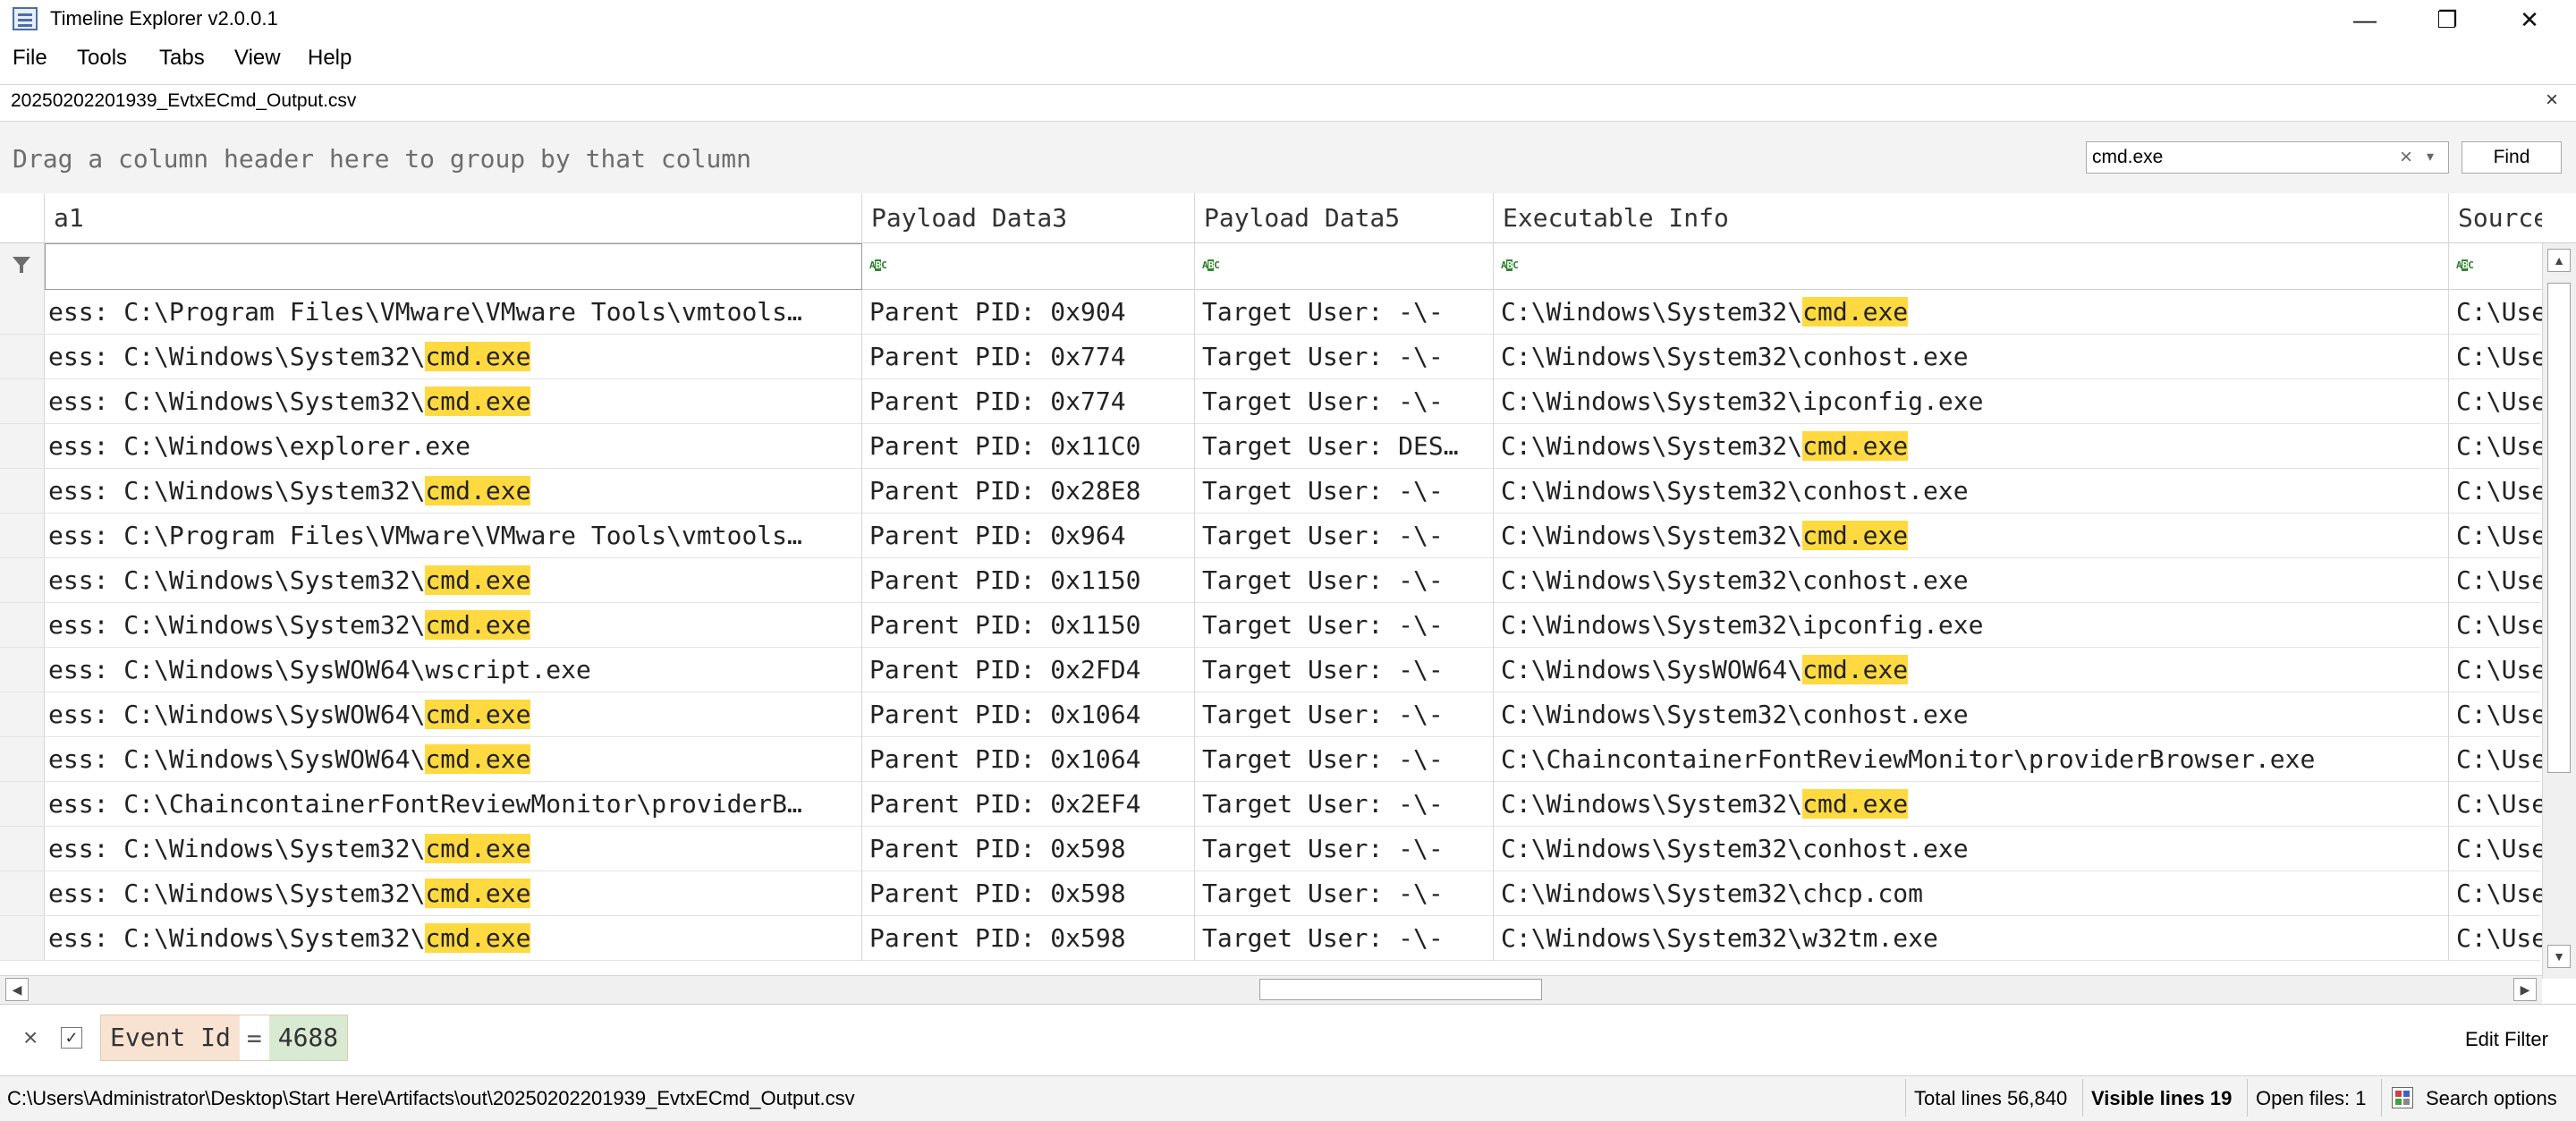 This screenshot has width=2576, height=1121. What do you see at coordinates (1028, 218) in the screenshot?
I see `column-header-payload-data3: Payload Data3` at bounding box center [1028, 218].